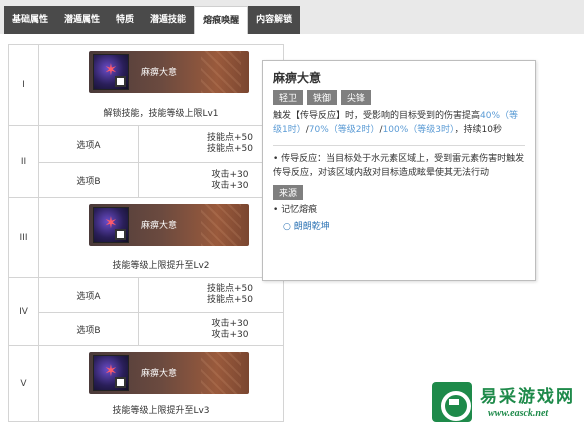  What do you see at coordinates (399, 145) in the screenshot?
I see `divider` at bounding box center [399, 145].